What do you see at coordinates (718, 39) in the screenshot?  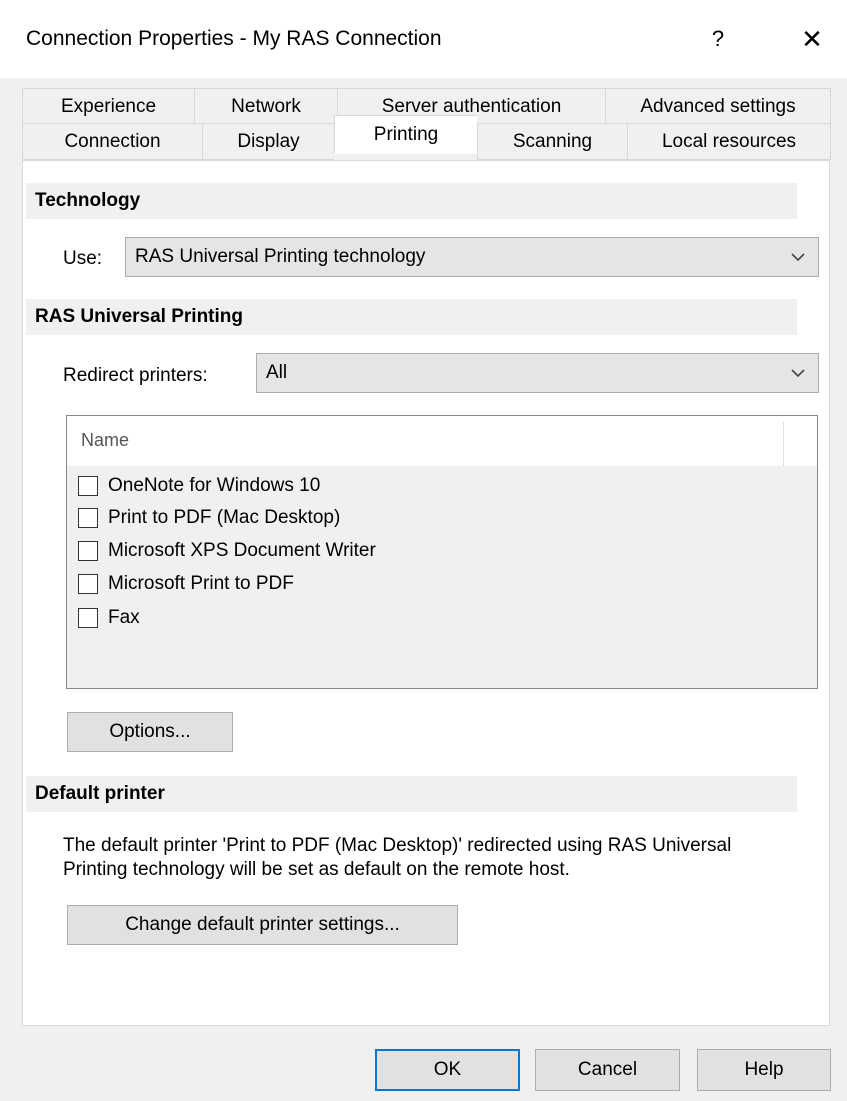 I see `help-icon: ?` at bounding box center [718, 39].